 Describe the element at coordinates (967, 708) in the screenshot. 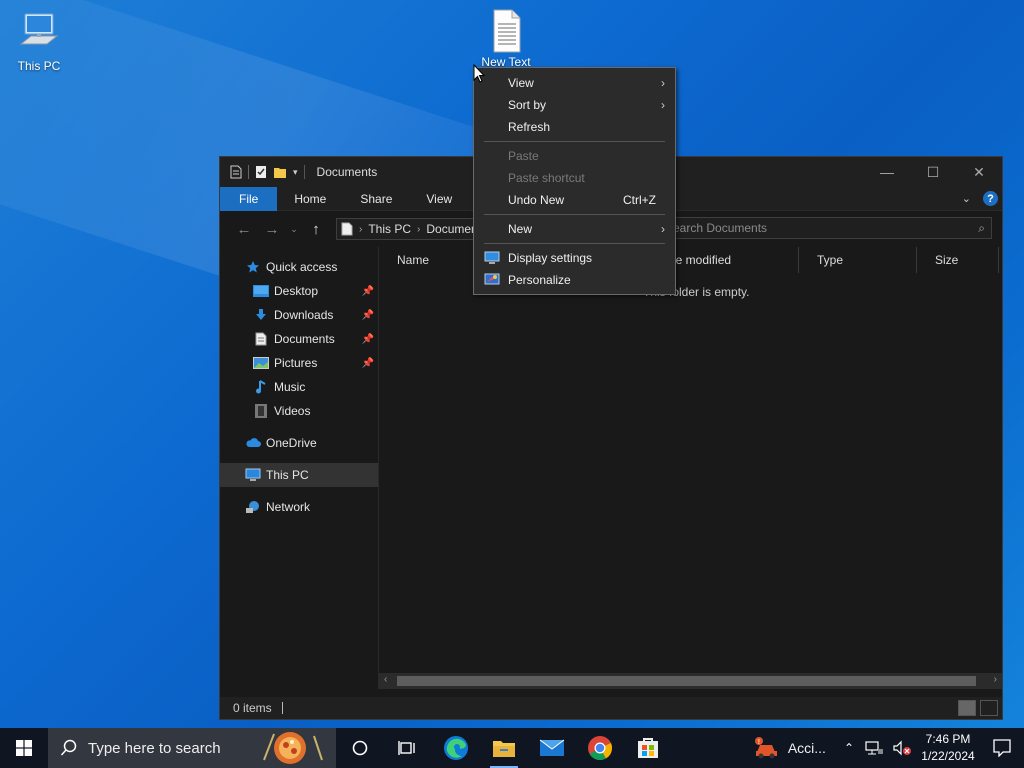

I see `details-view-button` at that location.